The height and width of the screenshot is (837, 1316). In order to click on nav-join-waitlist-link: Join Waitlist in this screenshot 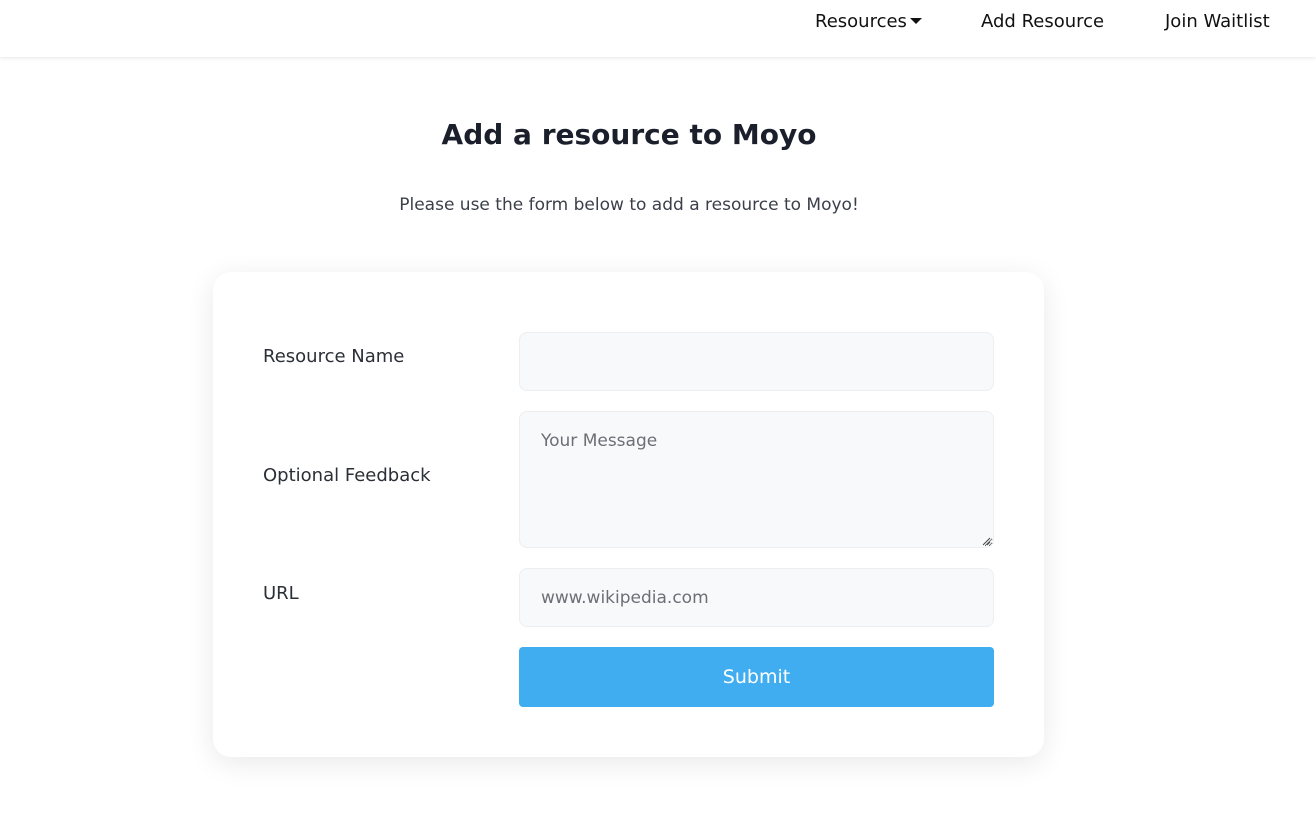, I will do `click(1217, 22)`.